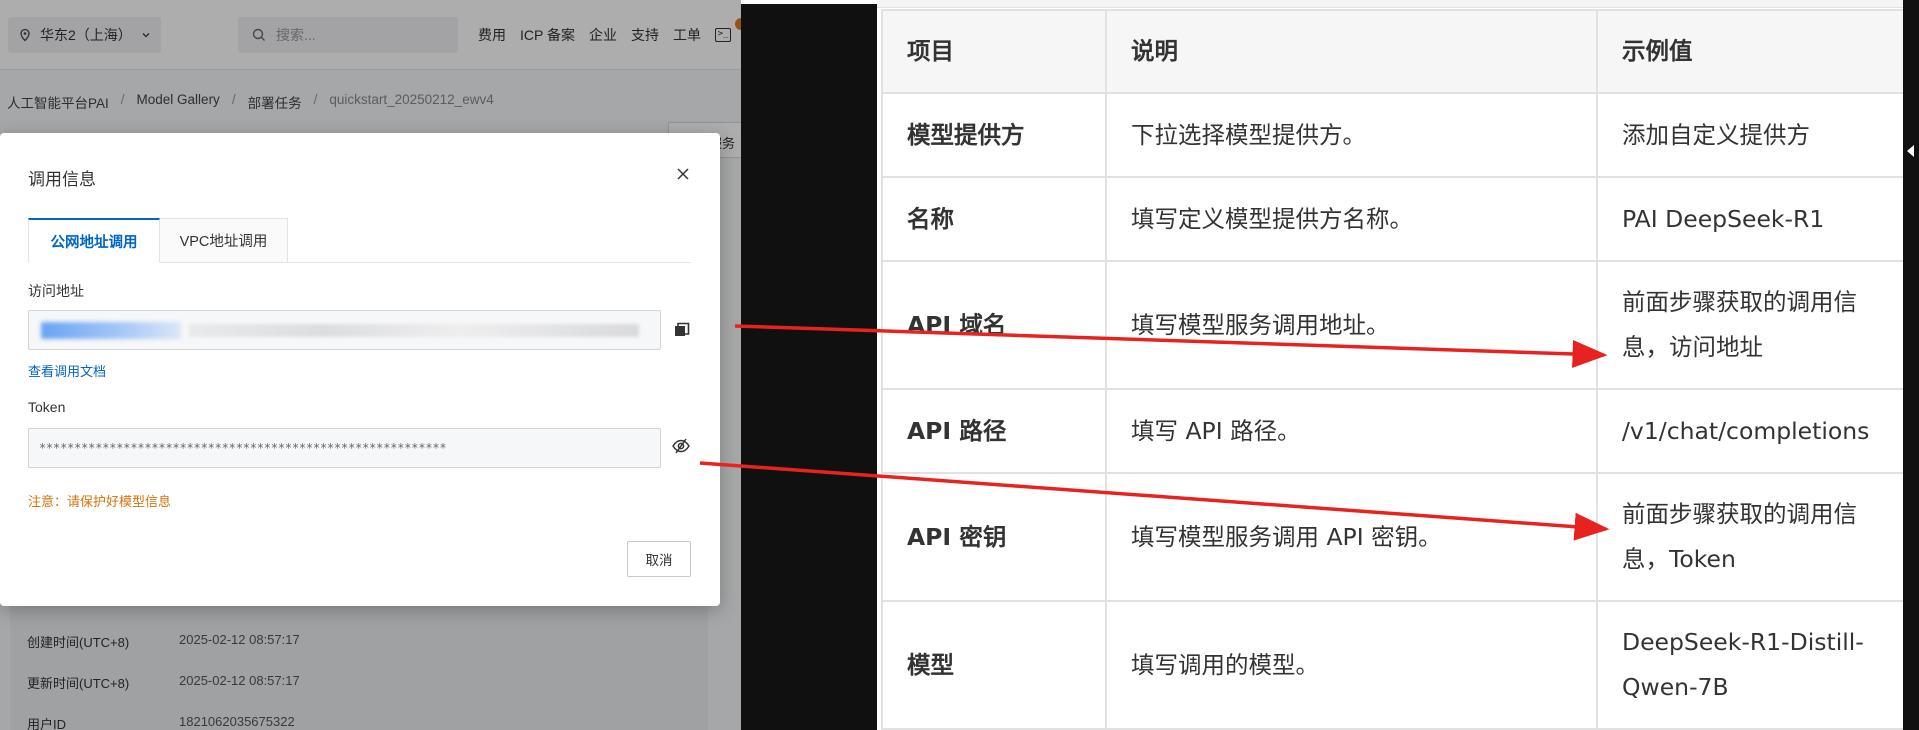 This screenshot has width=1919, height=730. I want to click on cell-item: API 路径, so click(994, 431).